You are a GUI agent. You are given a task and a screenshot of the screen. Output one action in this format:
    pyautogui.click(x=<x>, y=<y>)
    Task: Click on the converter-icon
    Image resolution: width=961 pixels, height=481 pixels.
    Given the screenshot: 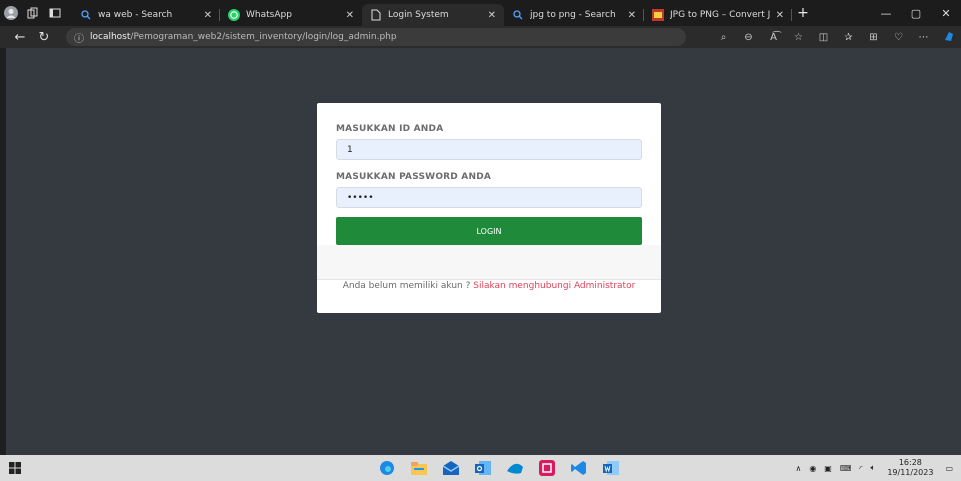 What is the action you would take?
    pyautogui.click(x=658, y=15)
    